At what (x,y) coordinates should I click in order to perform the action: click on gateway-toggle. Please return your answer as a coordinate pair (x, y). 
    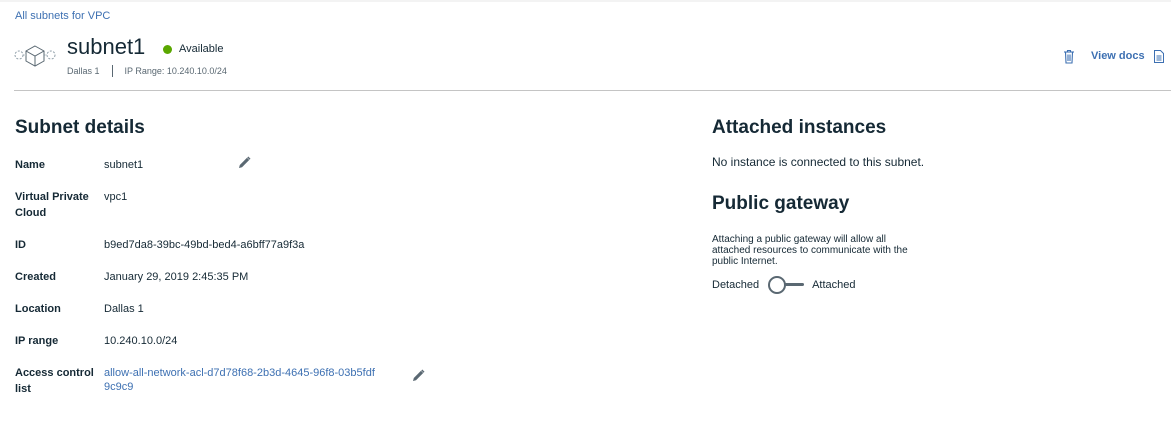
    Looking at the image, I should click on (787, 285).